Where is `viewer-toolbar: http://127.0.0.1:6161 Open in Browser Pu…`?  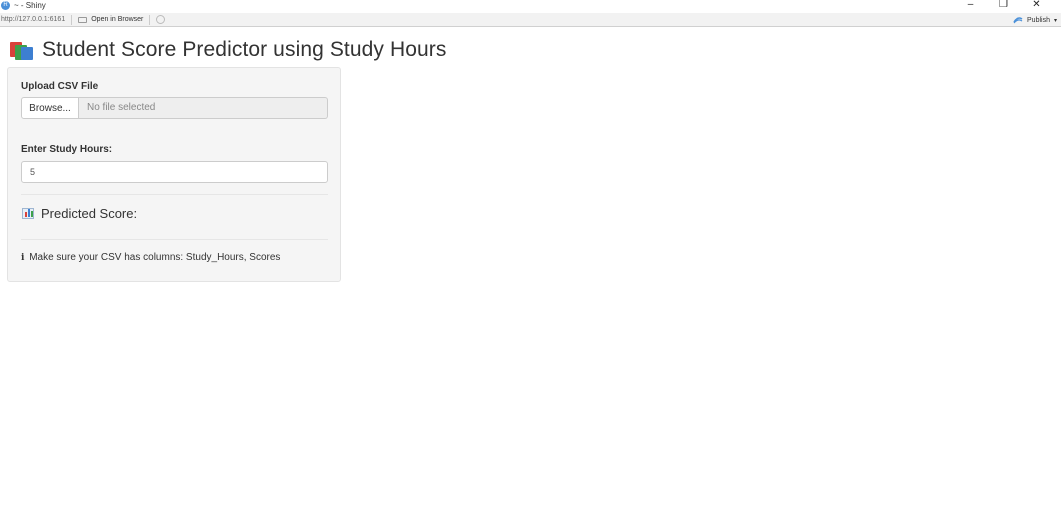
viewer-toolbar: http://127.0.0.1:6161 Open in Browser Pu… is located at coordinates (530, 20).